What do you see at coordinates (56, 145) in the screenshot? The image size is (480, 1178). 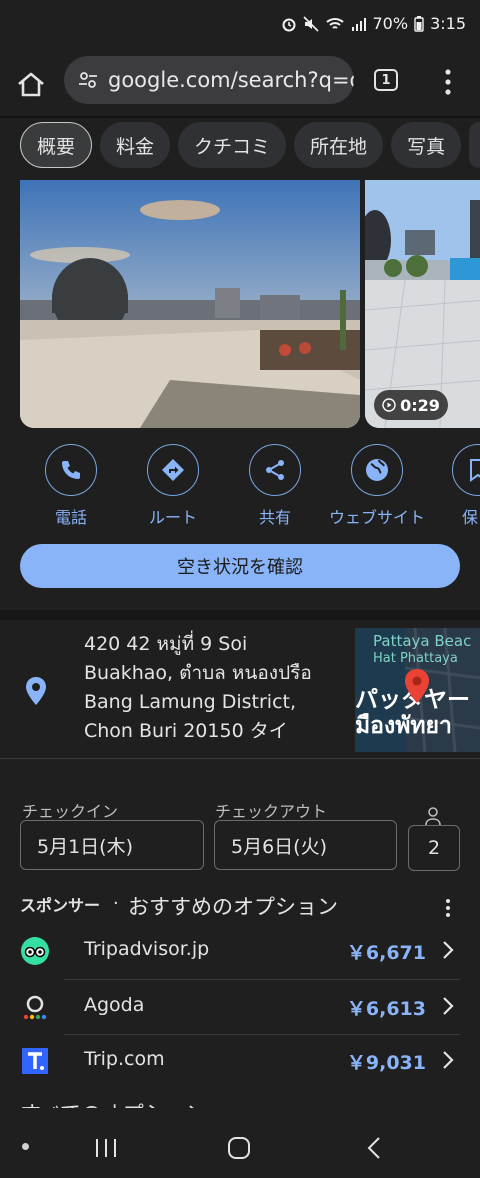 I see `chip-overview: 概要` at bounding box center [56, 145].